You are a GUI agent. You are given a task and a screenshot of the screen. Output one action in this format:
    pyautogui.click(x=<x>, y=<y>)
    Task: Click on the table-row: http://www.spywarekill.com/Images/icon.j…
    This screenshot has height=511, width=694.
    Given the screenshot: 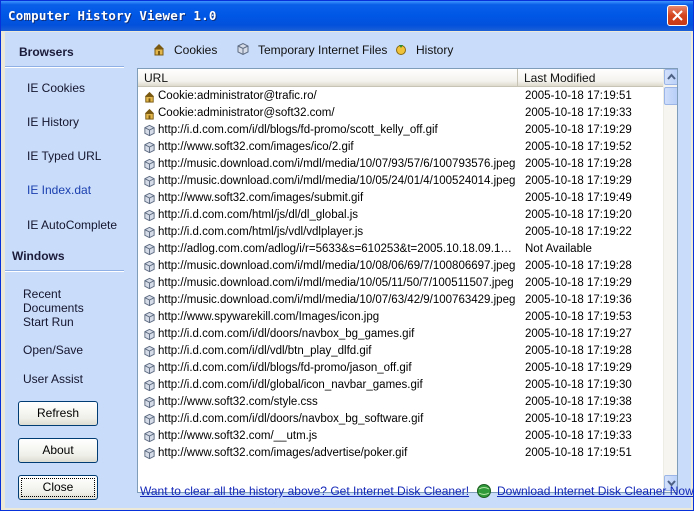 What is the action you would take?
    pyautogui.click(x=400, y=317)
    